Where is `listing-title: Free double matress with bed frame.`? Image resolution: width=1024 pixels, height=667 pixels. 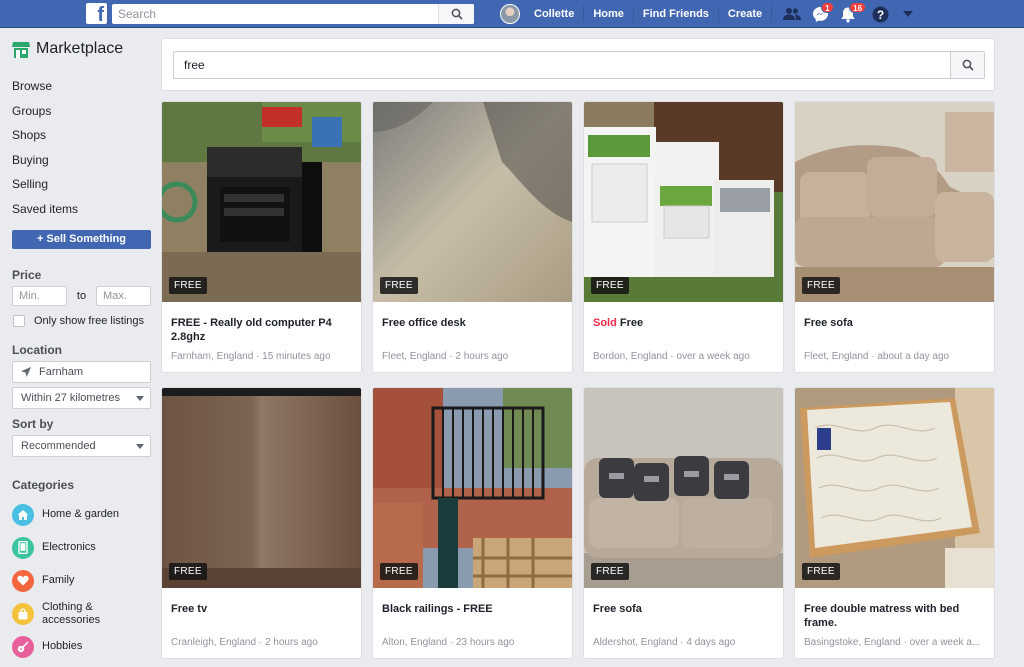
listing-title: Free double matress with bed frame. is located at coordinates (895, 616).